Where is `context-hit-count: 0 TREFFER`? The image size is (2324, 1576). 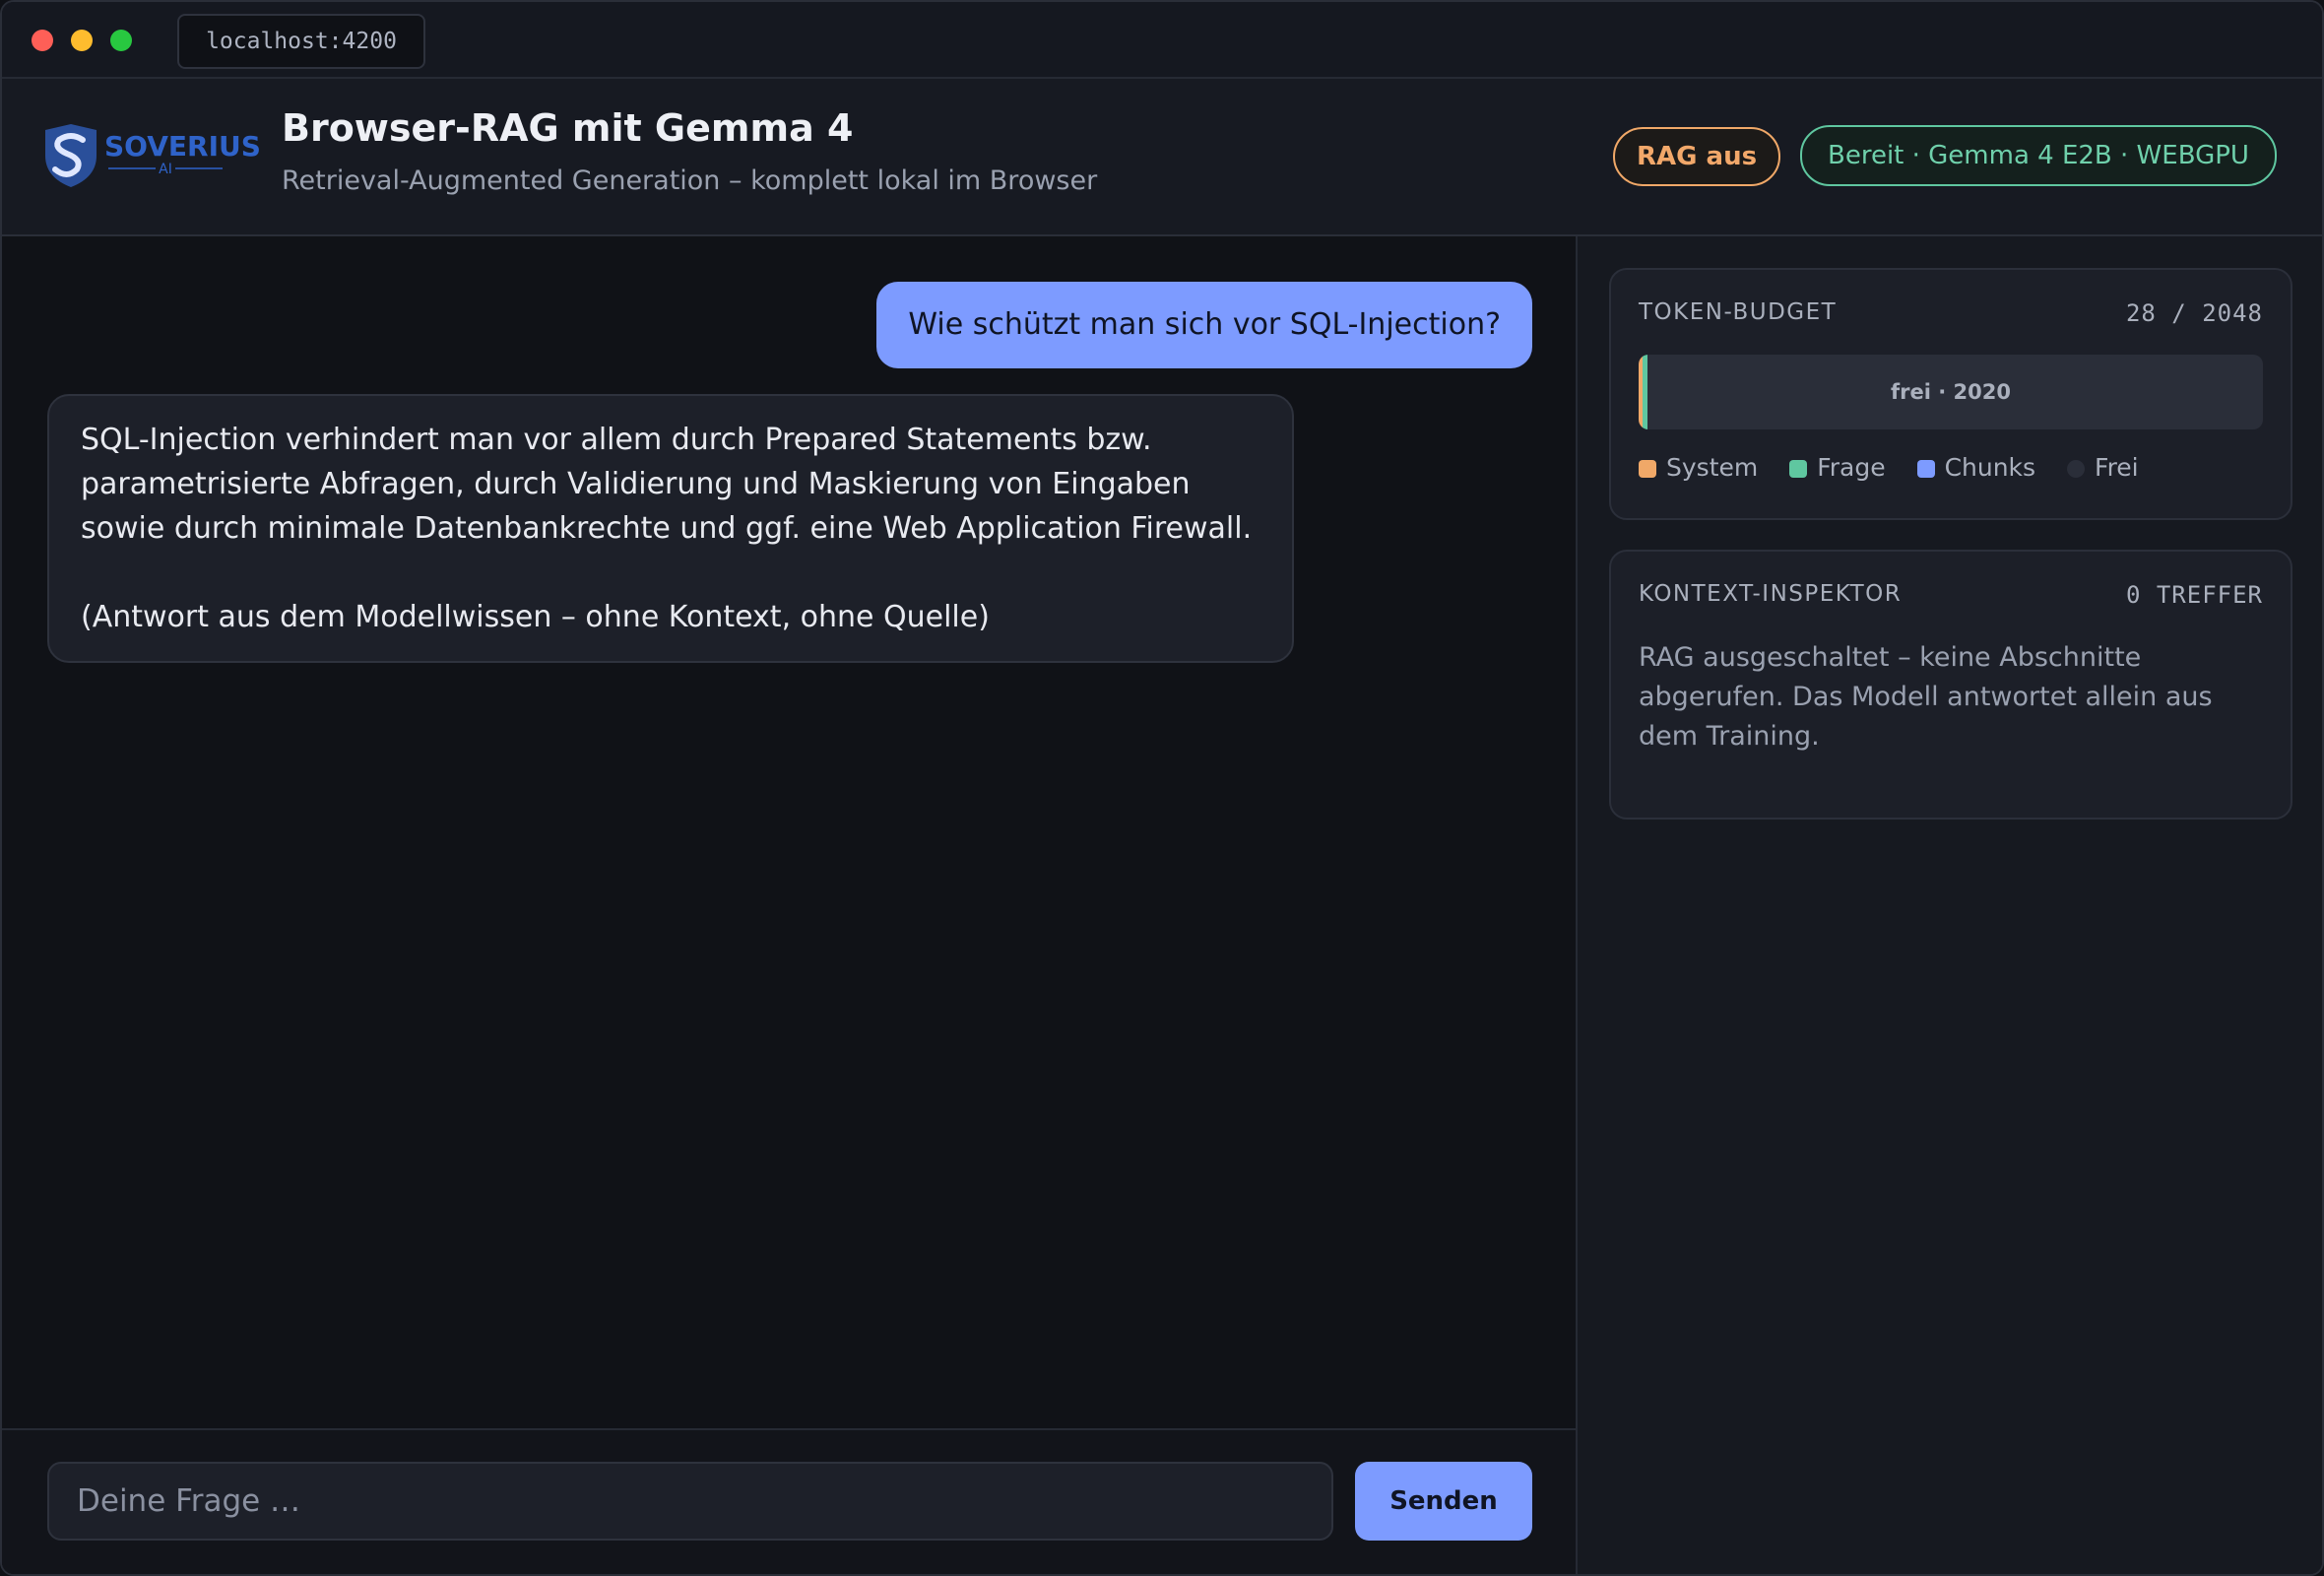
context-hit-count: 0 TREFFER is located at coordinates (2194, 595).